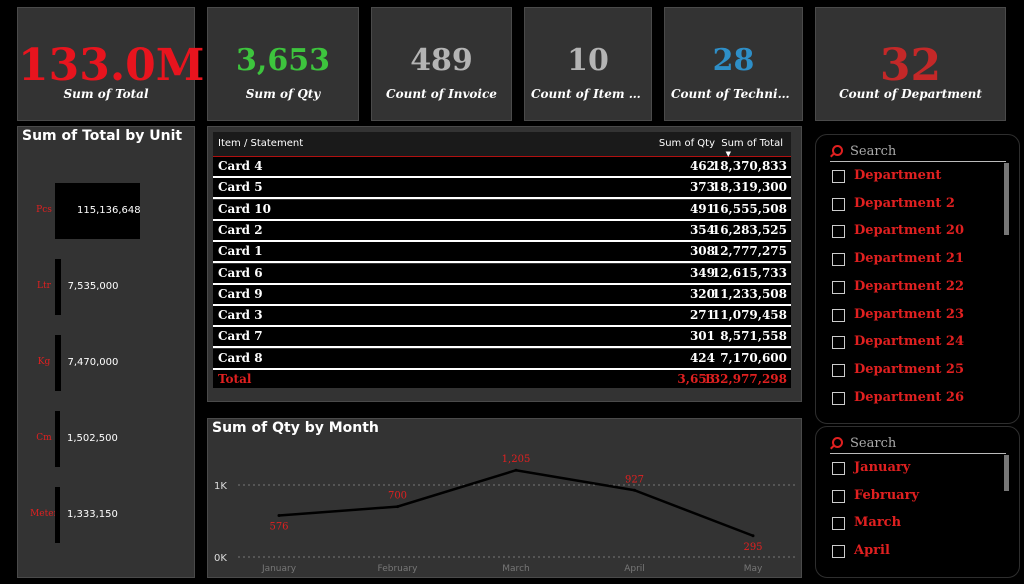  Describe the element at coordinates (887, 495) in the screenshot. I see `month-item-label: February` at that location.